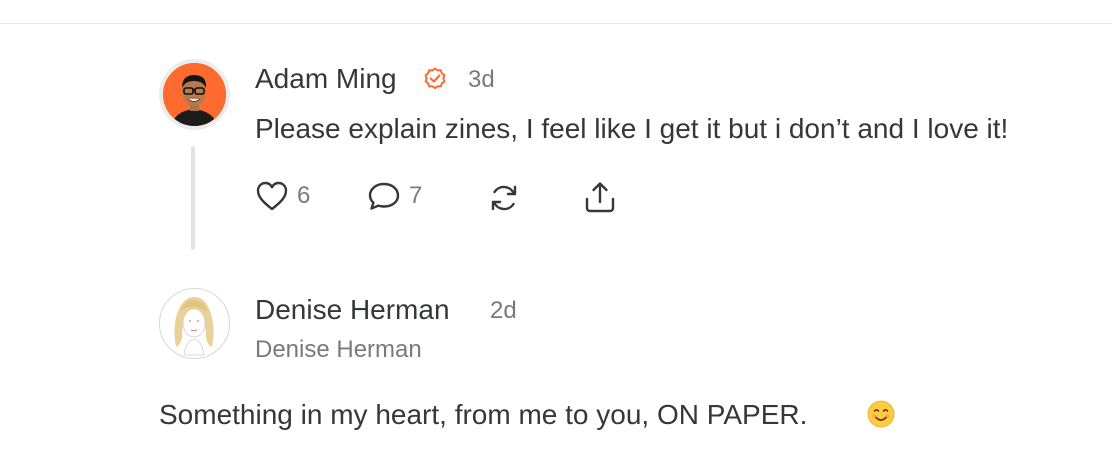  Describe the element at coordinates (326, 79) in the screenshot. I see `comment-author: Adam Ming` at that location.